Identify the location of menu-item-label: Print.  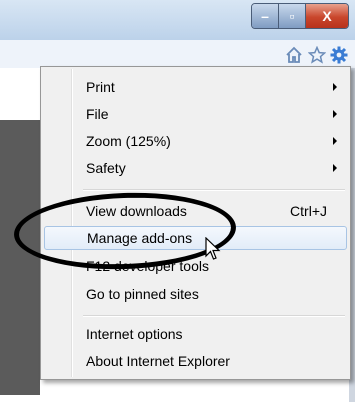
(100, 87).